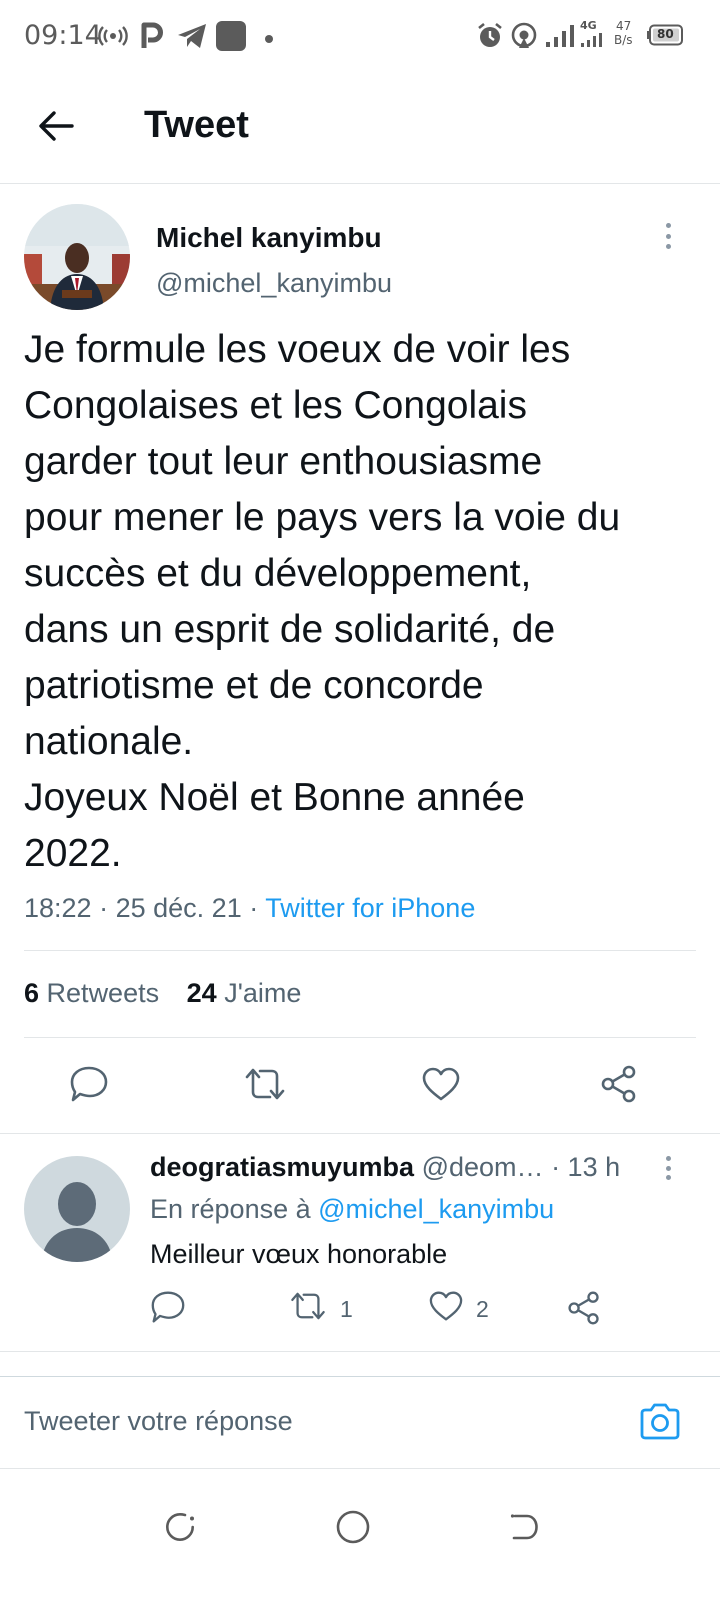 The width and height of the screenshot is (720, 1600). I want to click on hotspot-icon, so click(113, 38).